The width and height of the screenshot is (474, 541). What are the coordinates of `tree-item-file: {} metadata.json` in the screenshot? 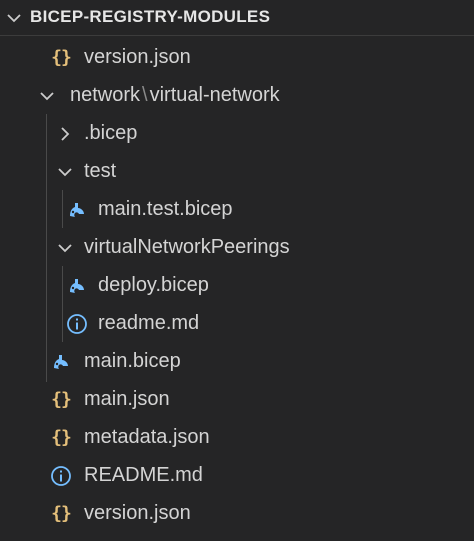 It's located at (237, 437).